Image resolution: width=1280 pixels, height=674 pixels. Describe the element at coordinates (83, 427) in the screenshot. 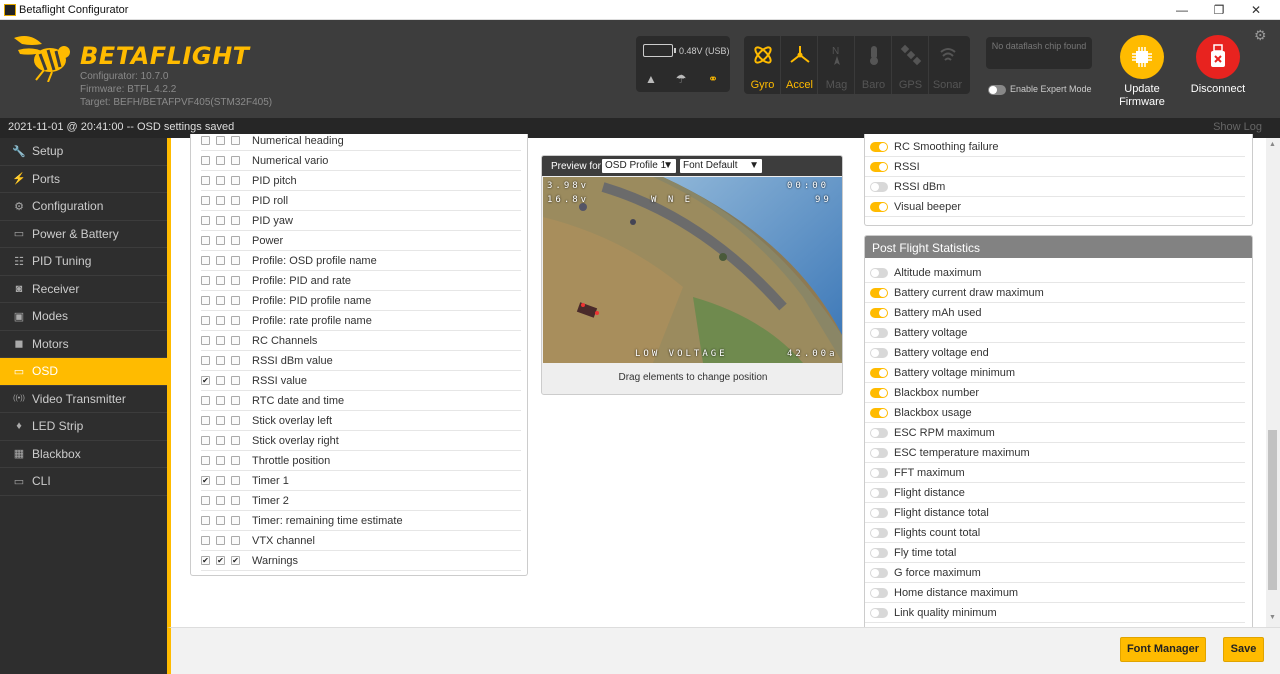

I see `nav-item-led-strip: ♦ LED Strip` at that location.